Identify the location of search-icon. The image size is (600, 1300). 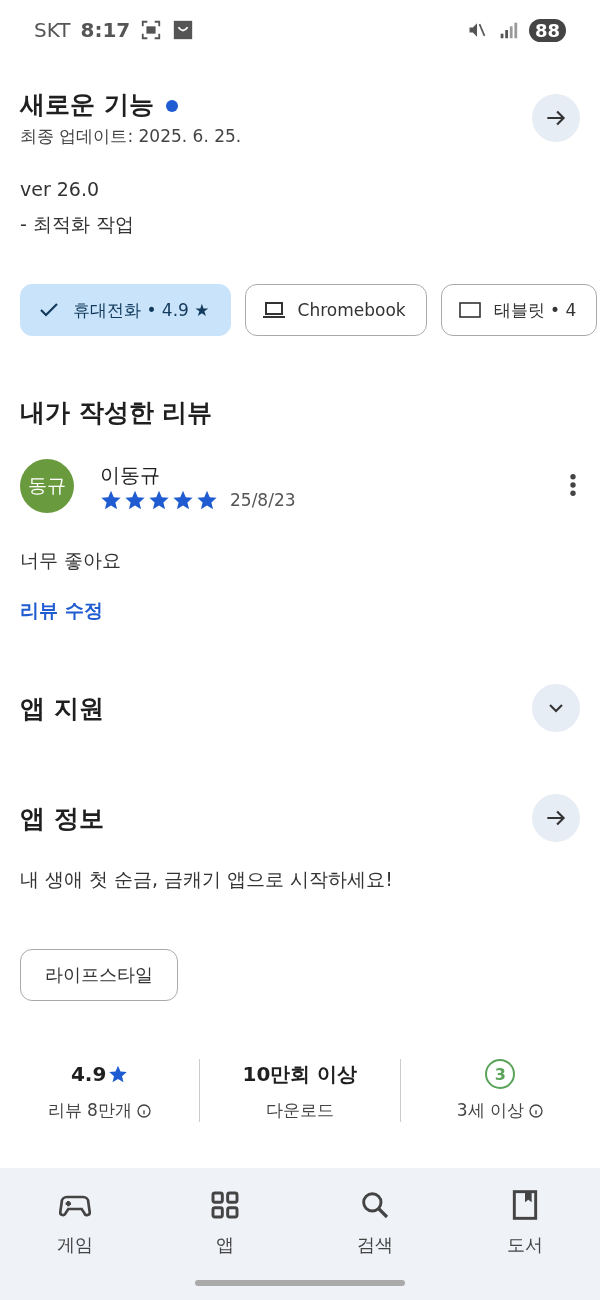
(375, 1205).